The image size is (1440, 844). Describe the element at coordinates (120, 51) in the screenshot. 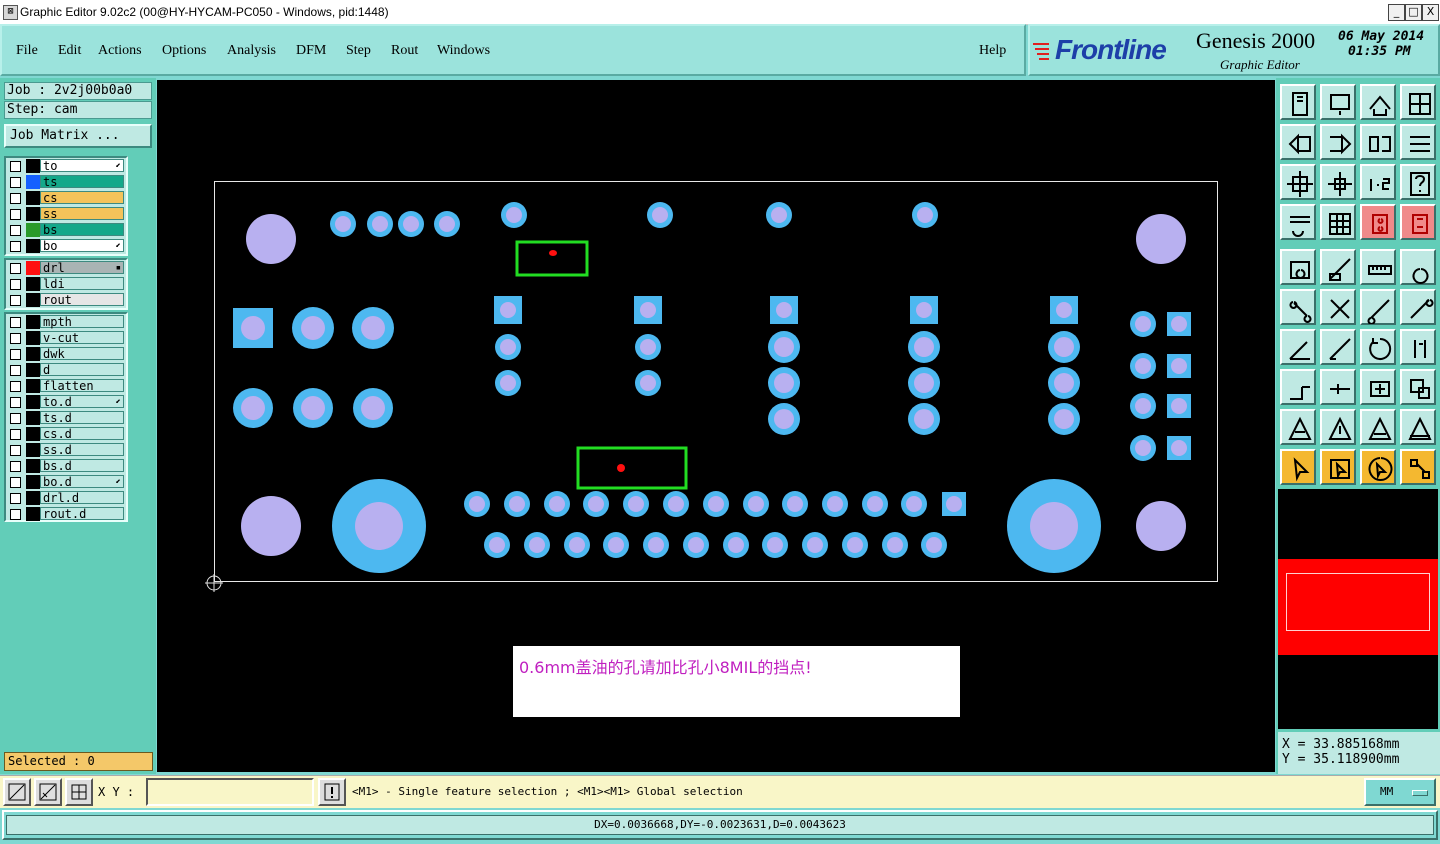

I see `menu-actions: Actions` at that location.